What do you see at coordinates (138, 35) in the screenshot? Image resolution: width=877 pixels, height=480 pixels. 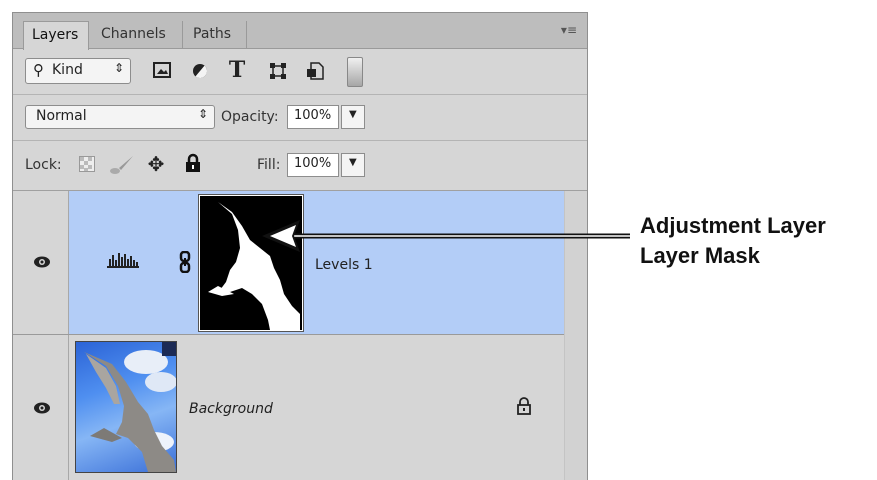 I see `tab-channels: Channels` at bounding box center [138, 35].